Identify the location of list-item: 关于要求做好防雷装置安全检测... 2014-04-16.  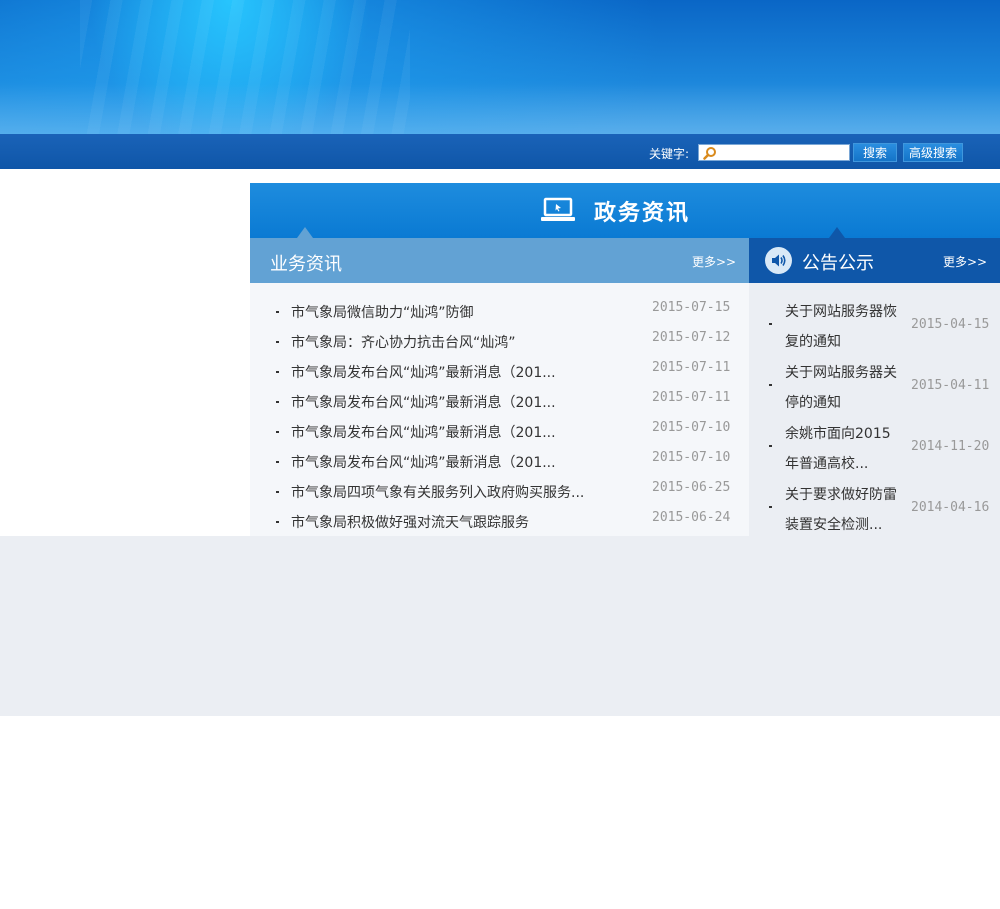
(874, 502).